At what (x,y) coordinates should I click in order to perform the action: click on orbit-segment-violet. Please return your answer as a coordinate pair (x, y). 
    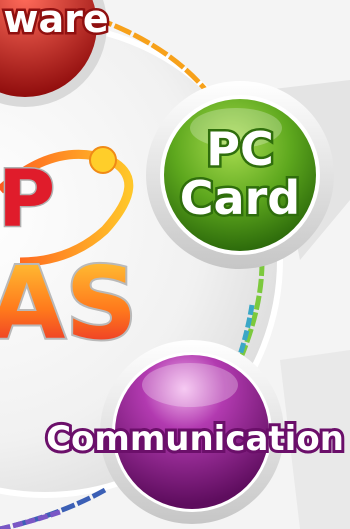
    Looking at the image, I should click on (30, 519).